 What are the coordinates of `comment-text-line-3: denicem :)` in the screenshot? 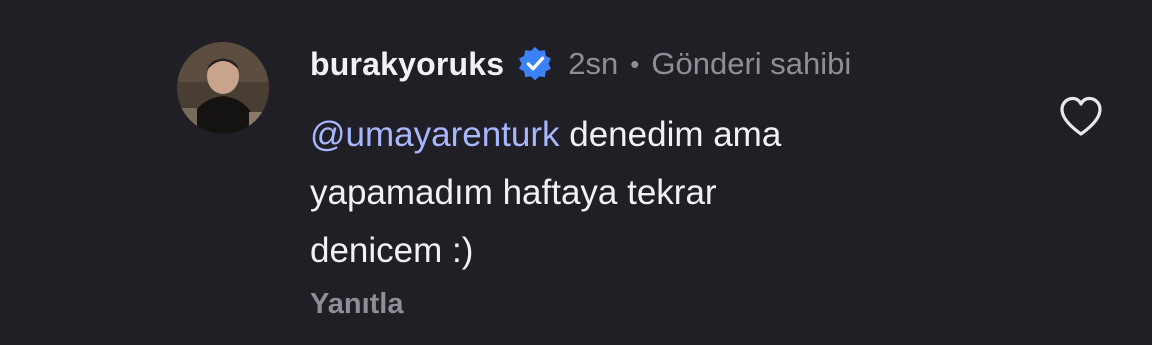 It's located at (392, 250).